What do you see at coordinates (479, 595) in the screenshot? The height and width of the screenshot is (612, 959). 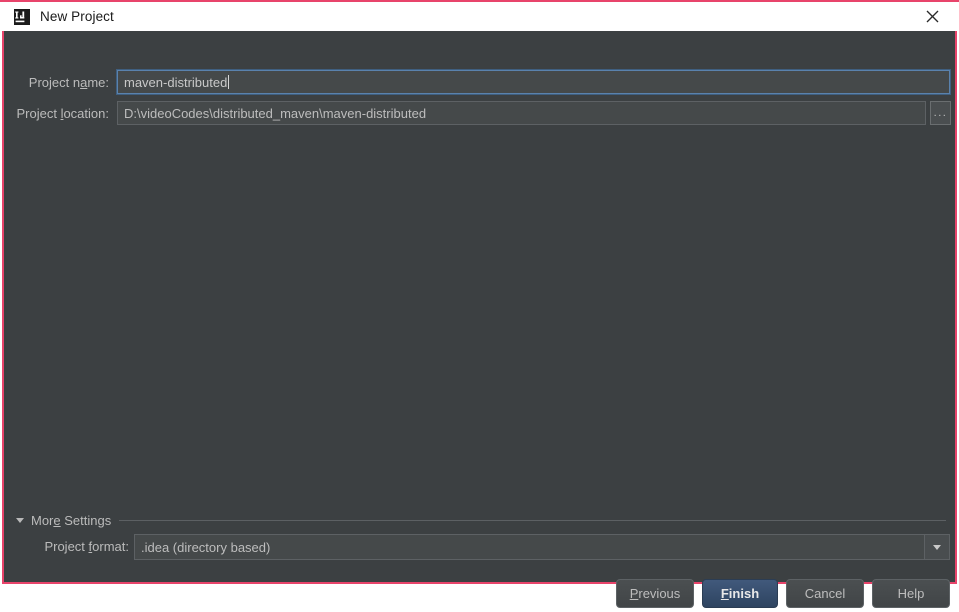 I see `dialog-button-bar: Previous Finish Cancel Help` at bounding box center [479, 595].